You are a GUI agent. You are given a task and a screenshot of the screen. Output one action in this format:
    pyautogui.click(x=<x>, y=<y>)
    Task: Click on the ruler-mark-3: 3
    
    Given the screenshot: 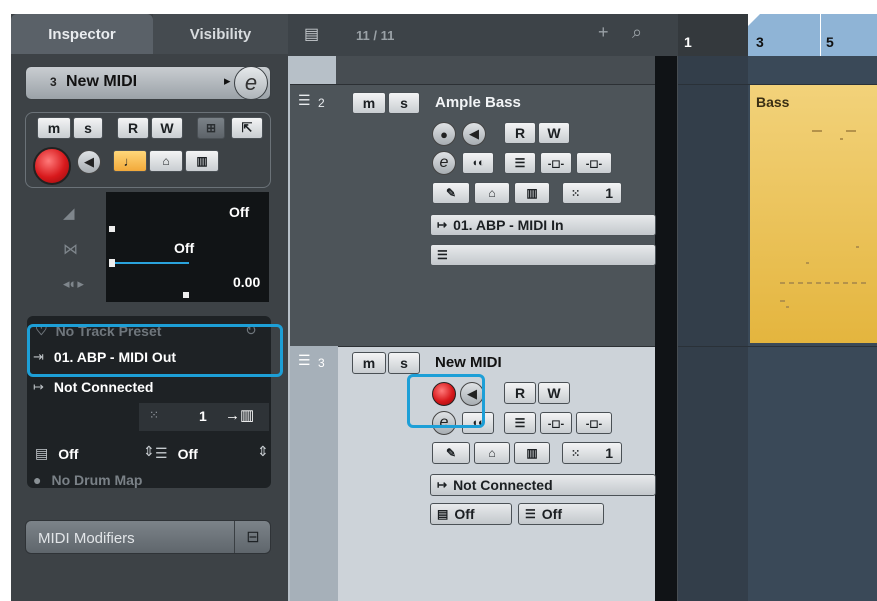 What is the action you would take?
    pyautogui.click(x=760, y=42)
    